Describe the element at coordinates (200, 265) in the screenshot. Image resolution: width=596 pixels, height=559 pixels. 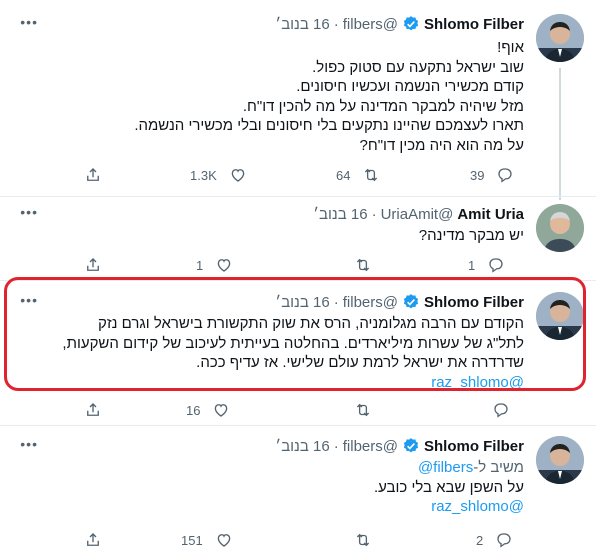
I see `like-count: 1` at that location.